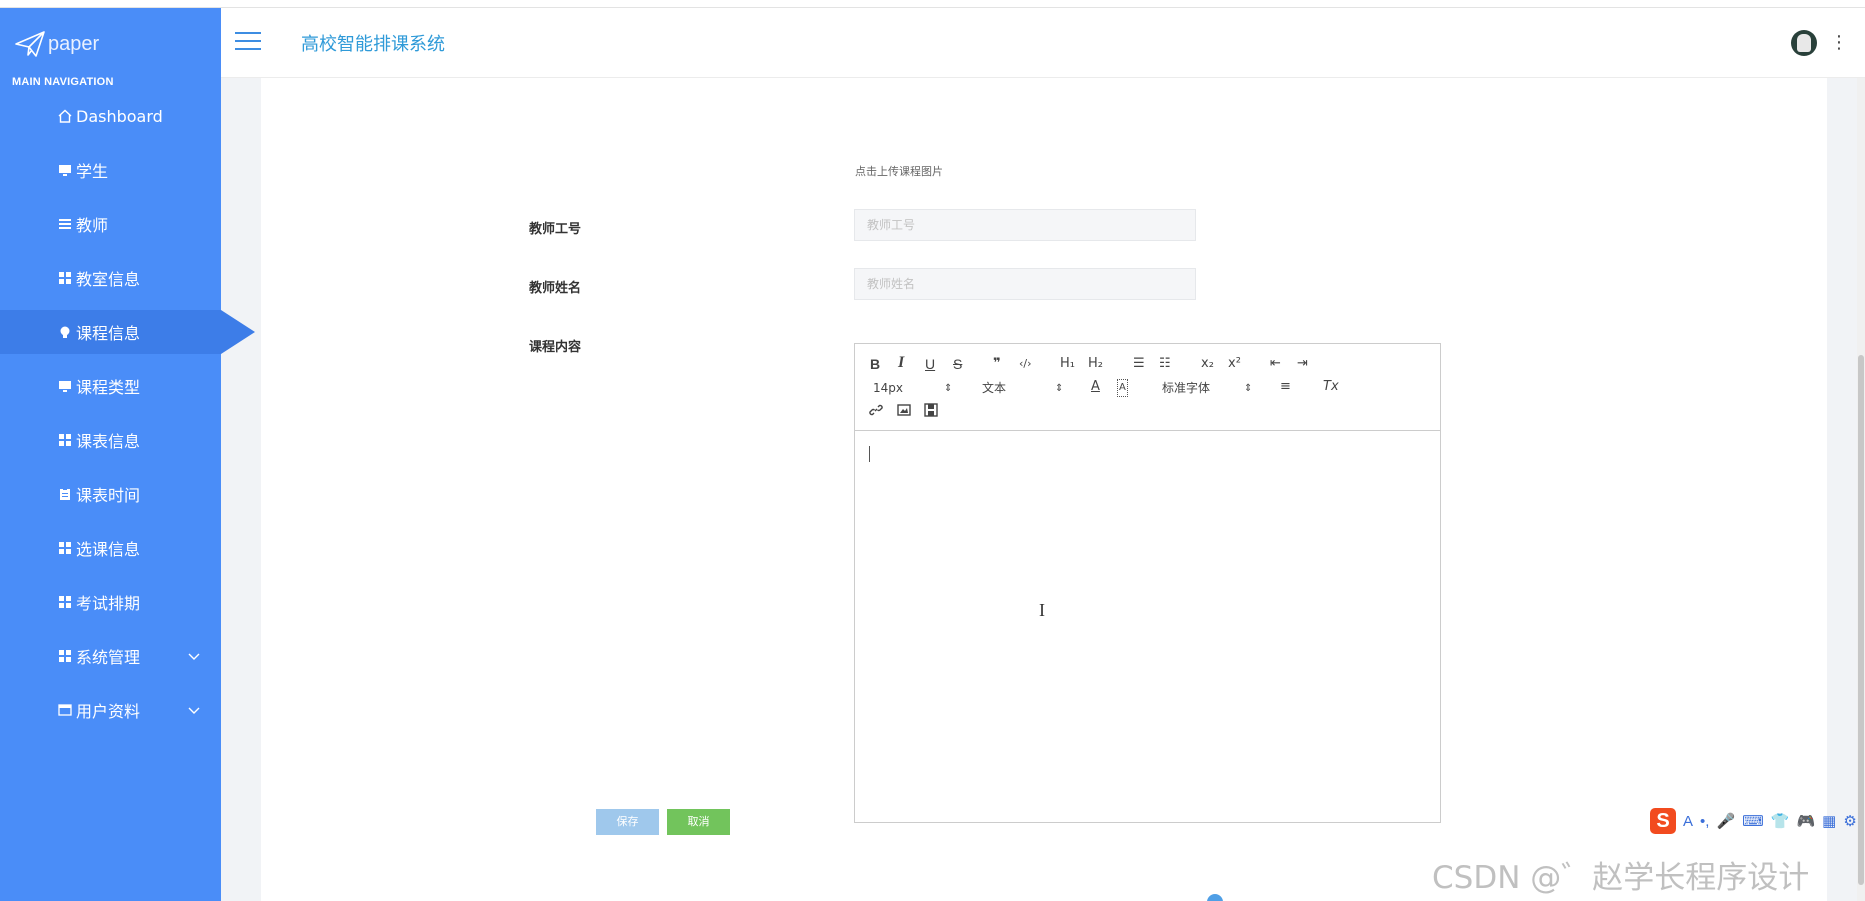 The image size is (1865, 901). What do you see at coordinates (1095, 387) in the screenshot?
I see `font-color-button: A` at bounding box center [1095, 387].